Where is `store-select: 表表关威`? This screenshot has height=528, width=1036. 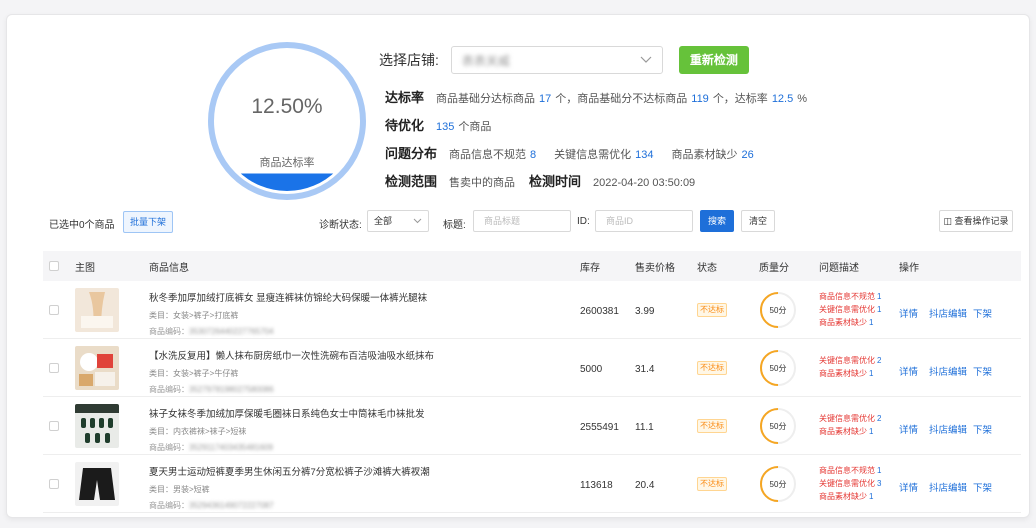
store-select: 表表关威 is located at coordinates (556, 60).